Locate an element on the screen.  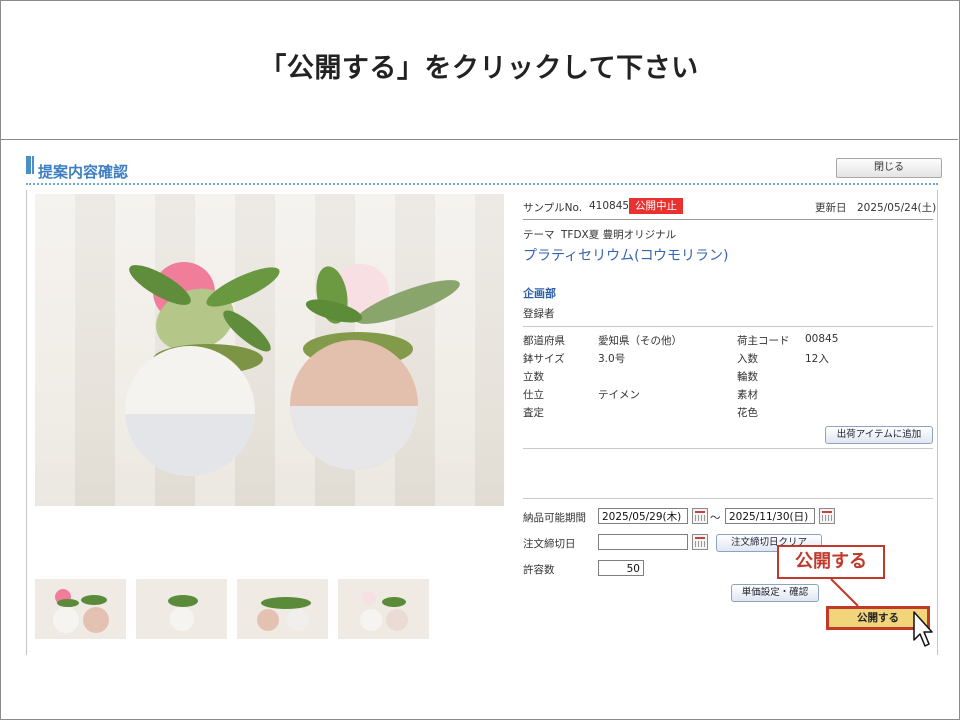
flower-color-label: 花色 is located at coordinates (747, 413).